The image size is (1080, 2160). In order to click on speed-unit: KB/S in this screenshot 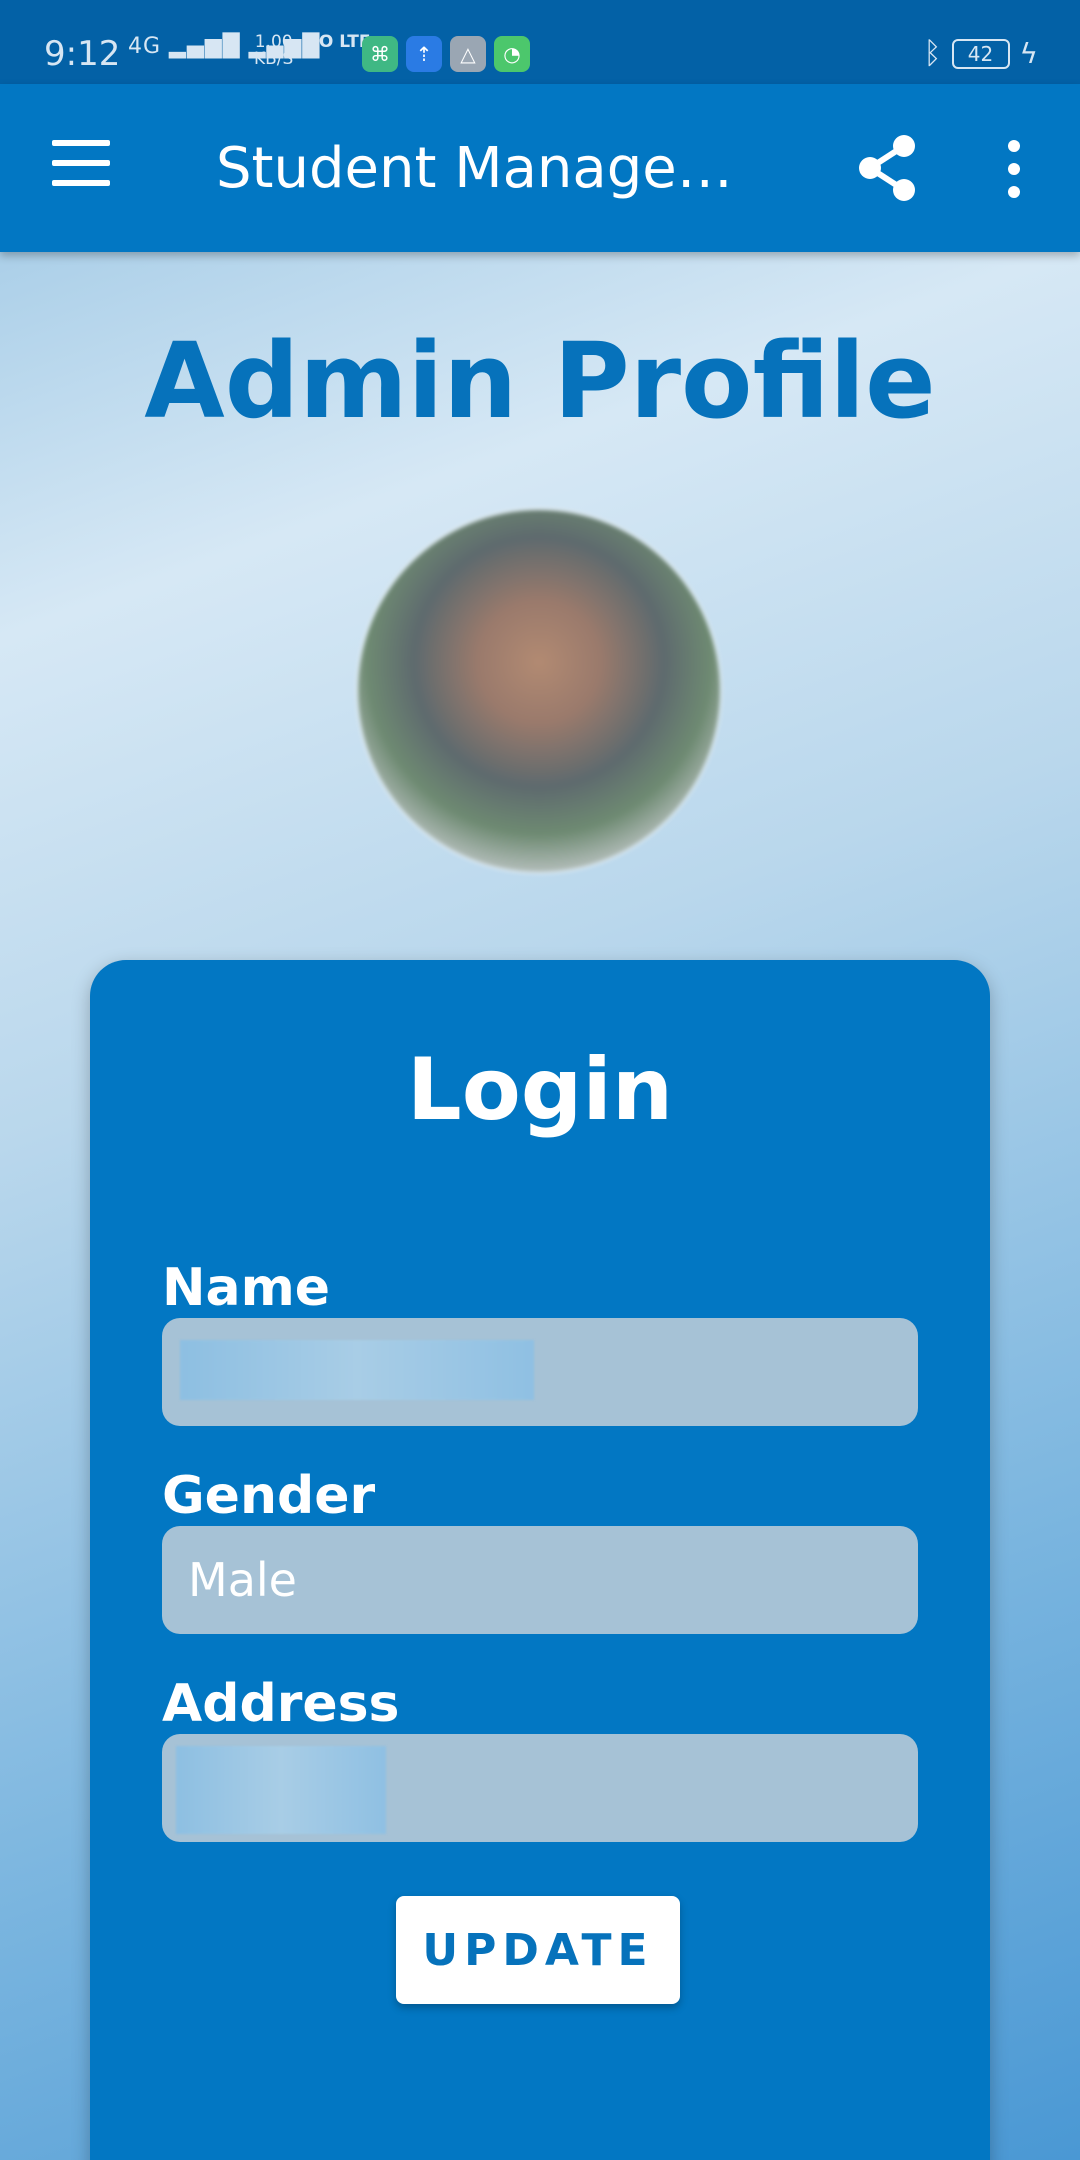, I will do `click(274, 59)`.